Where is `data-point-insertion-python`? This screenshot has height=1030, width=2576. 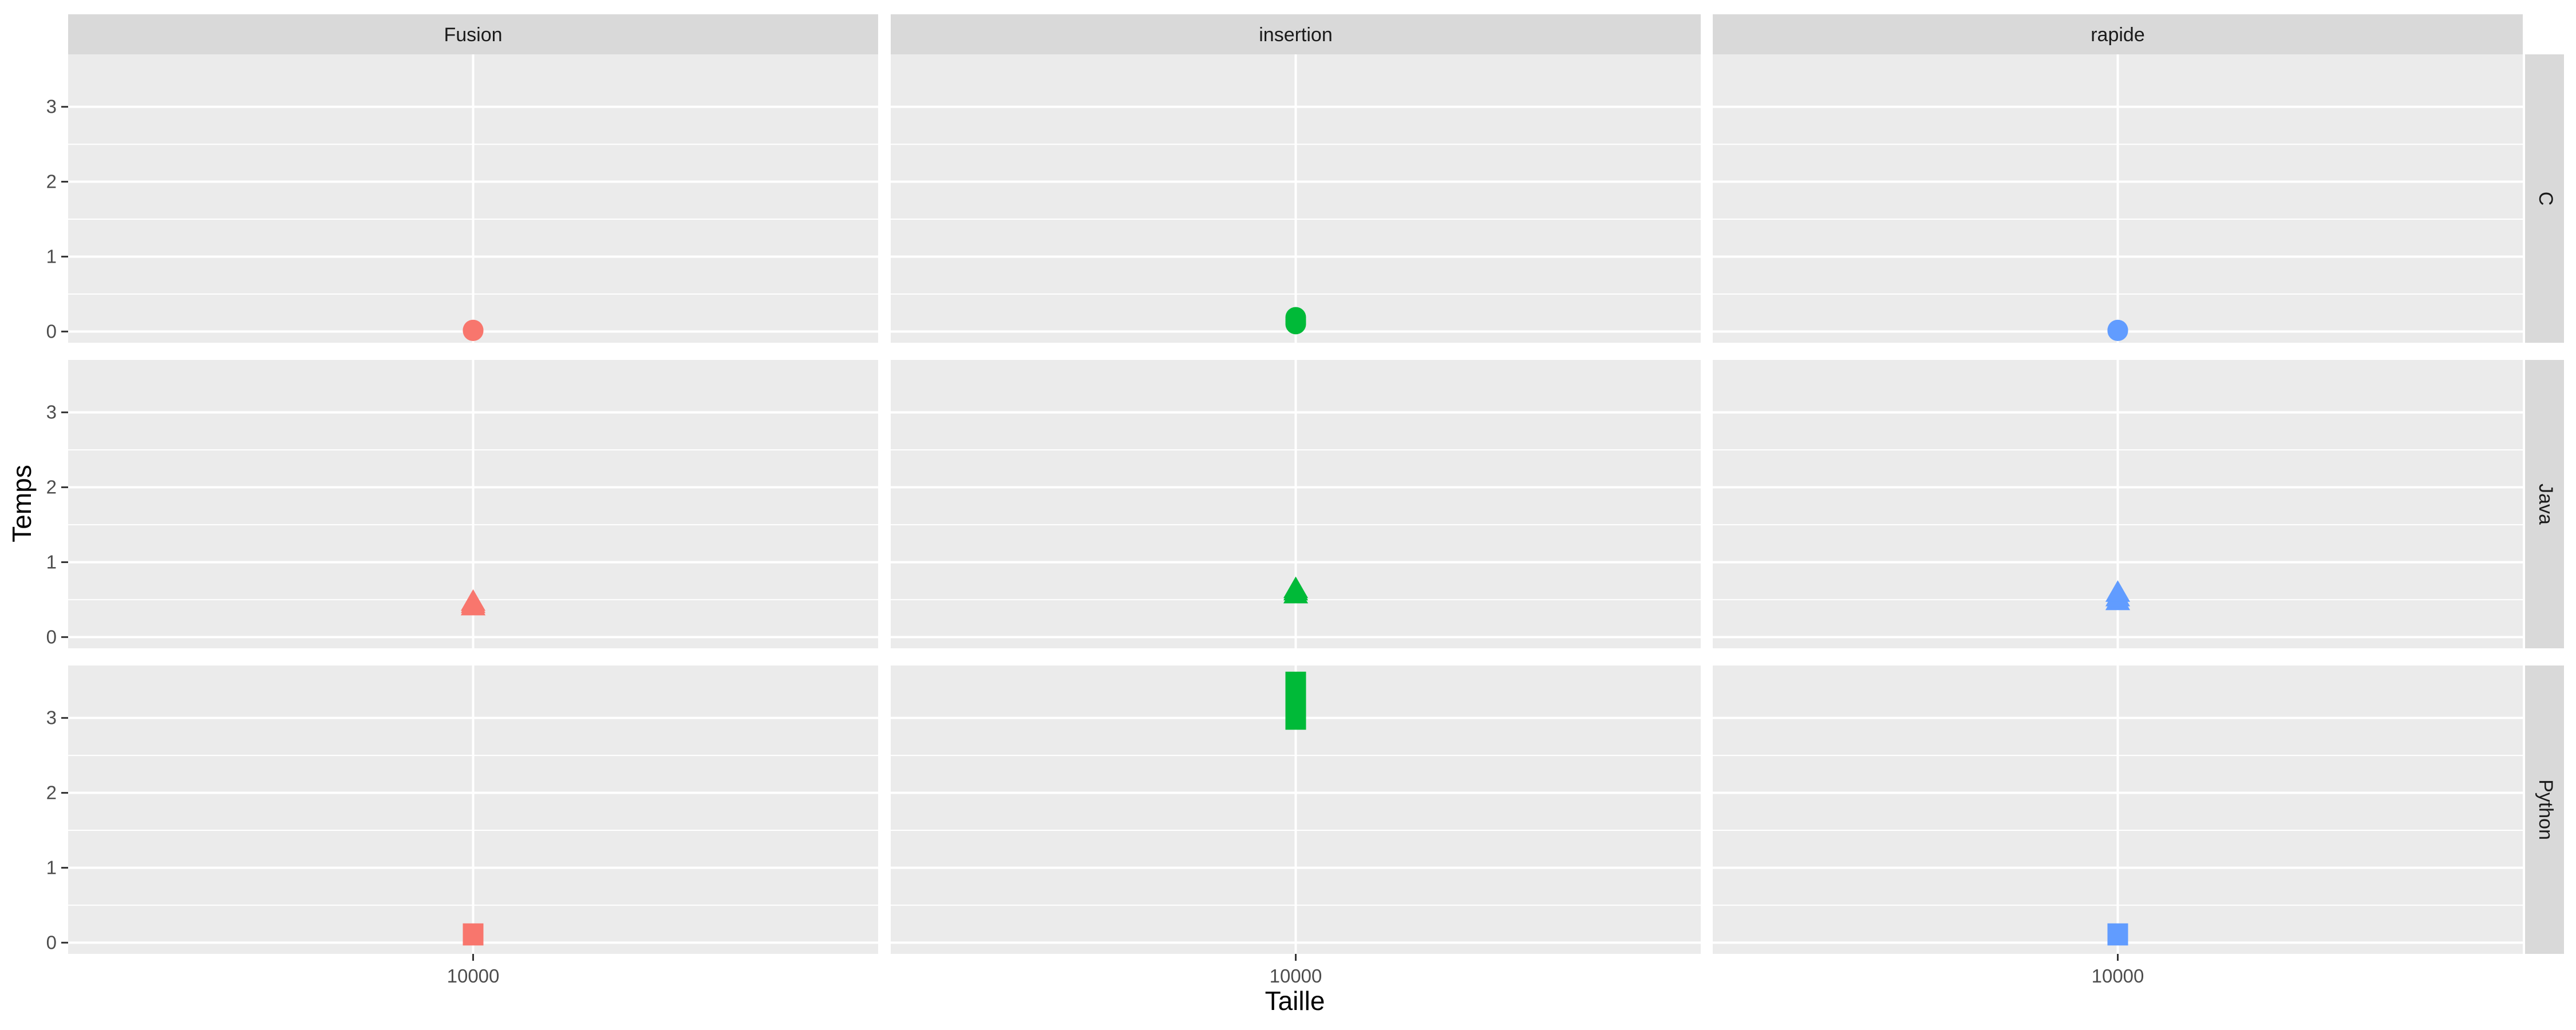 data-point-insertion-python is located at coordinates (1295, 681).